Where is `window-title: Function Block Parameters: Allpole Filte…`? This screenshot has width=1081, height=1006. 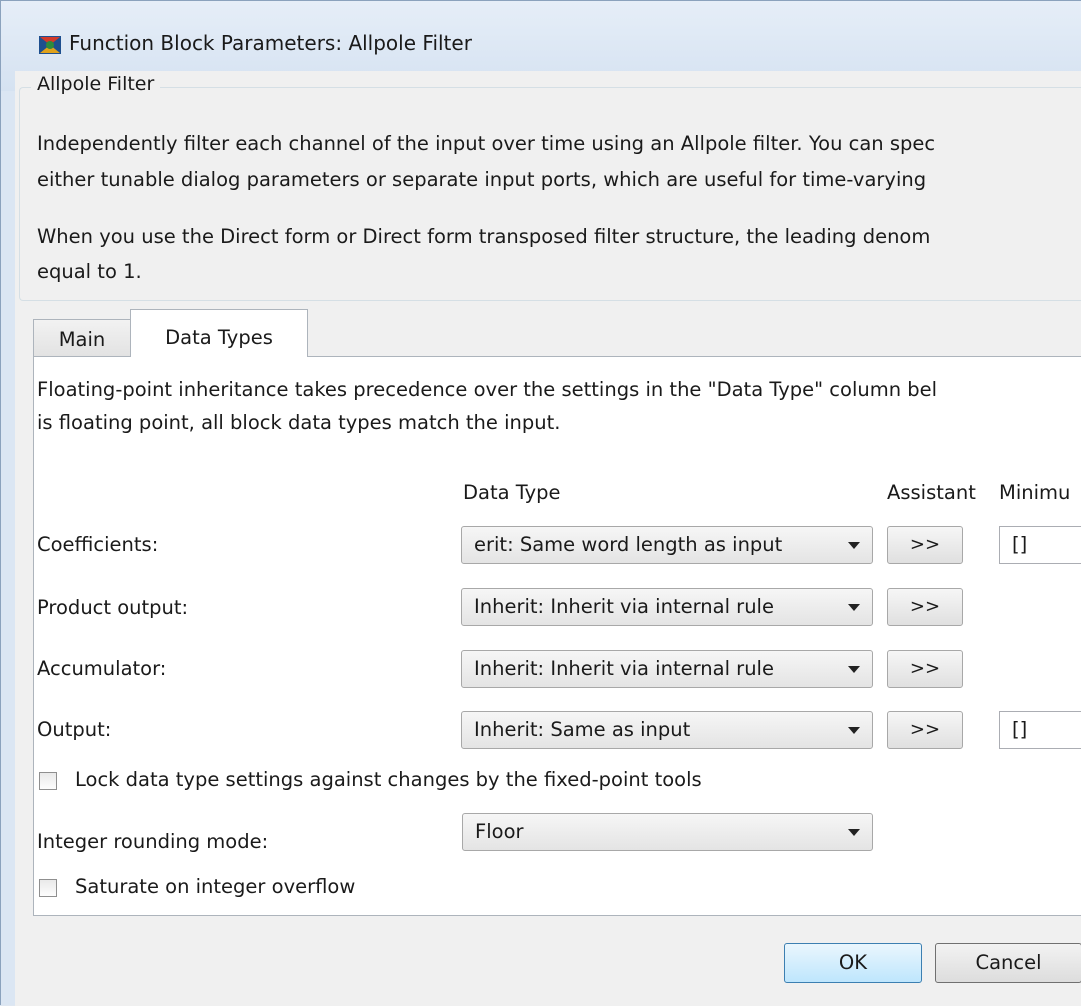
window-title: Function Block Parameters: Allpole Filte… is located at coordinates (270, 43).